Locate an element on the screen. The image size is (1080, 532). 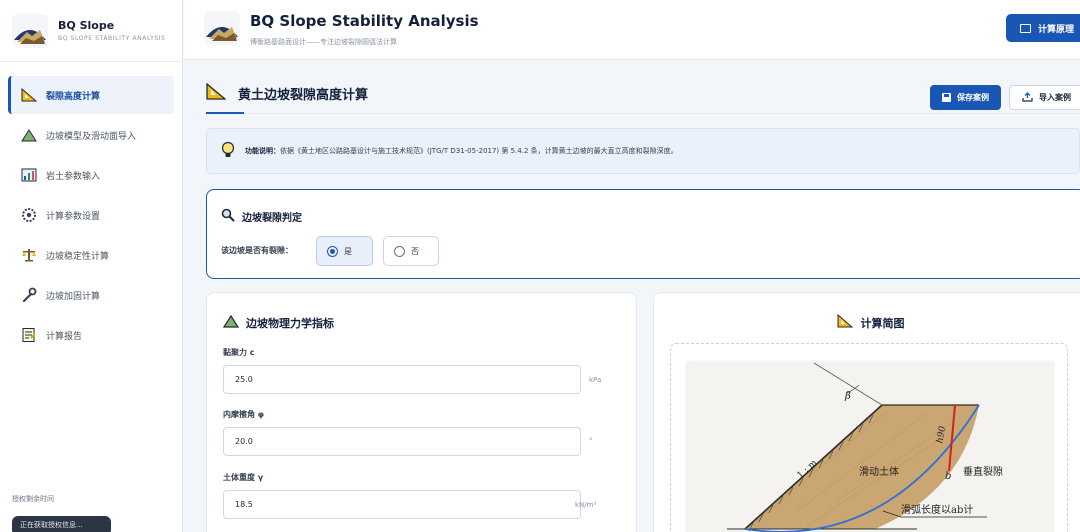
crack-no-radio: 否 is located at coordinates (411, 251).